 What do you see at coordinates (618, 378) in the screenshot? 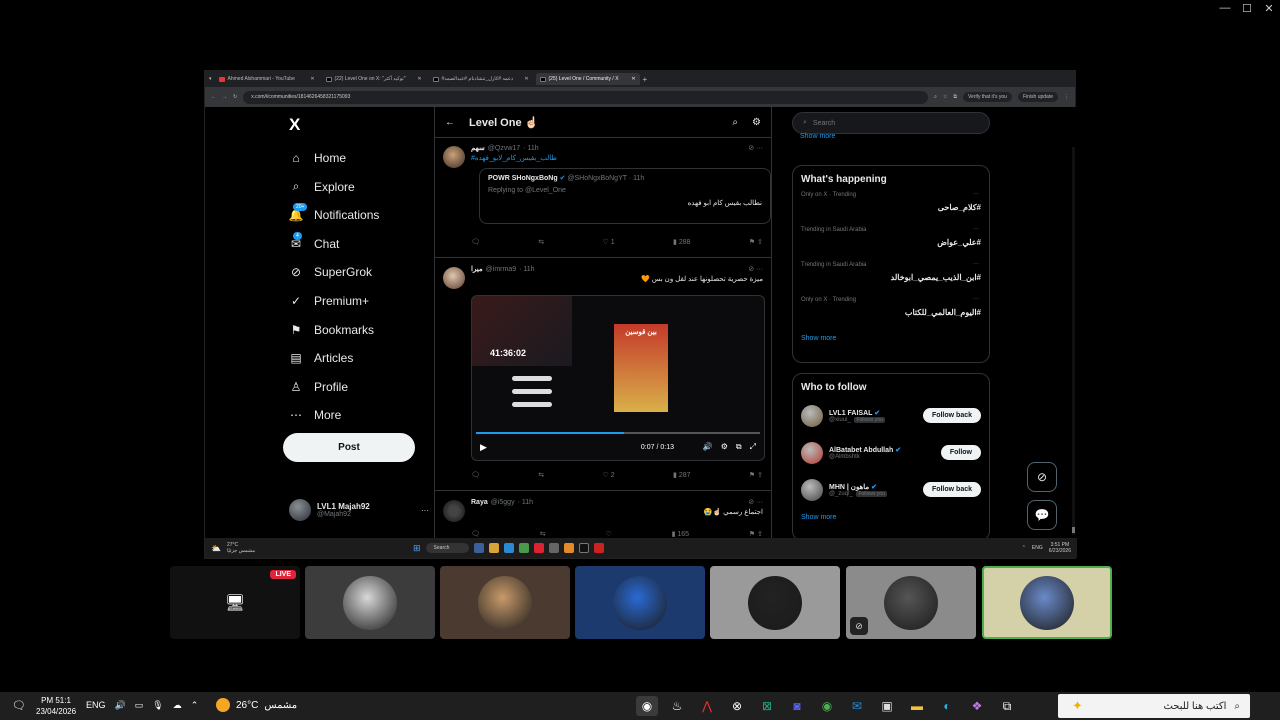
I see `video-player: 41:36:02 بين قوسين ▶ 0:07 / 0:13 🔊 ⚙ ⧉ ⤢` at bounding box center [618, 378].